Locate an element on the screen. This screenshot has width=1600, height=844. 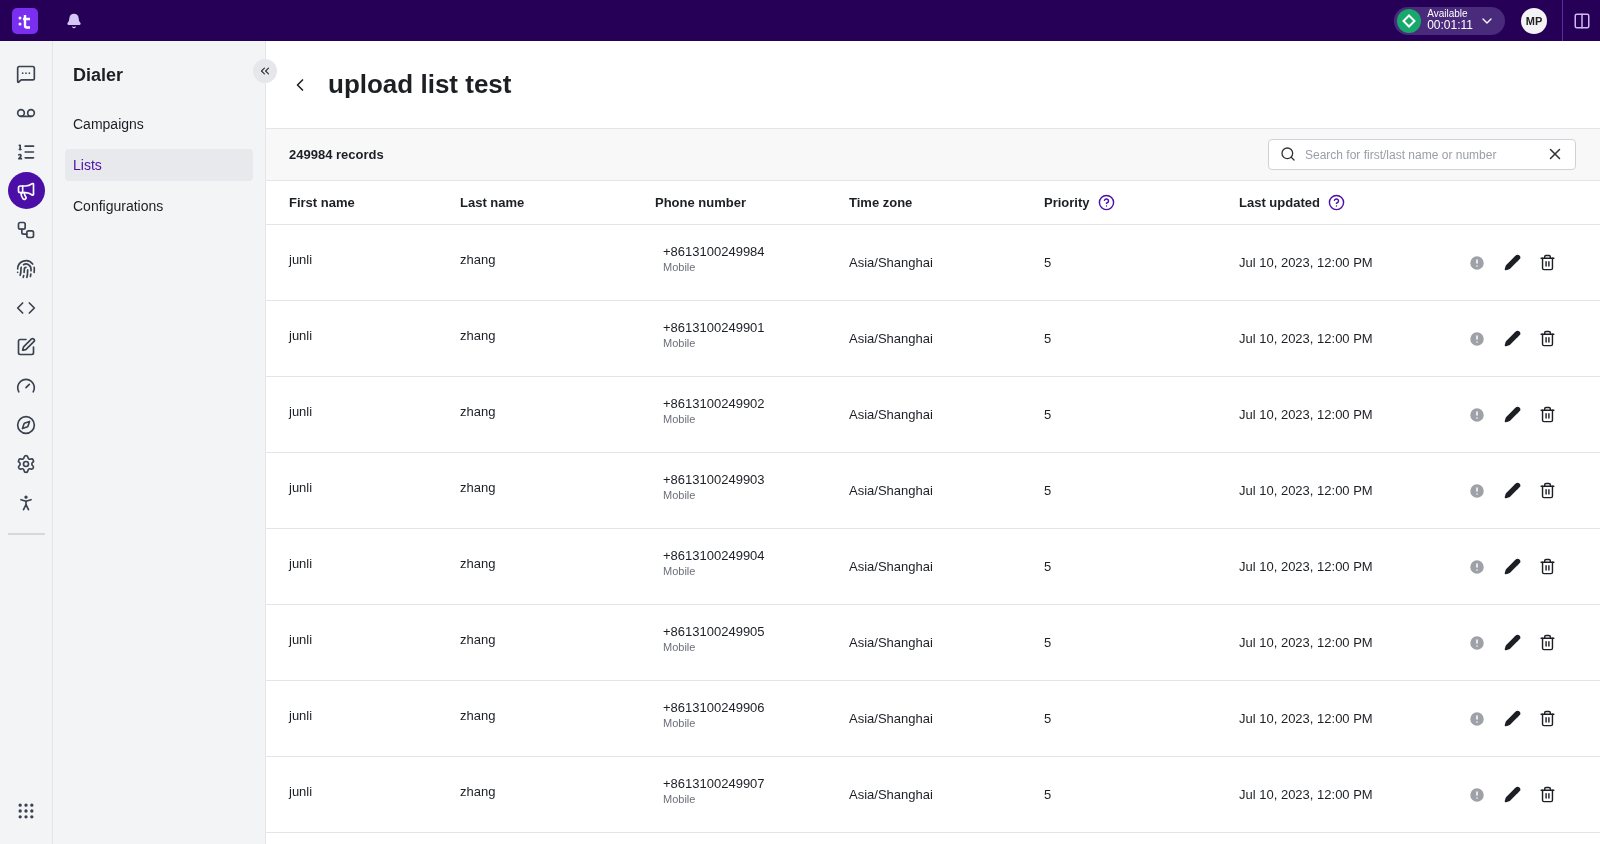
phone-number: +8613100249907 is located at coordinates (714, 783).